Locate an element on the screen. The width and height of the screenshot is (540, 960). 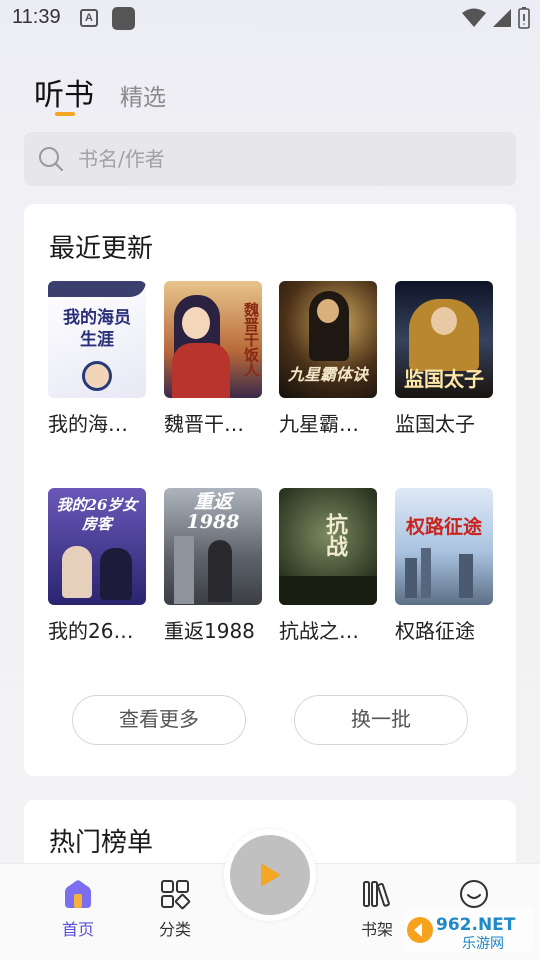
nav-home-label: 首页 is located at coordinates (77, 929).